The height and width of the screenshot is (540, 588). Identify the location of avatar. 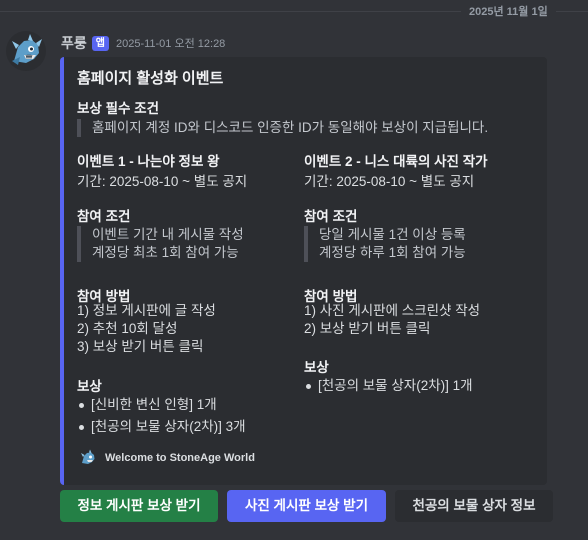
(26, 51).